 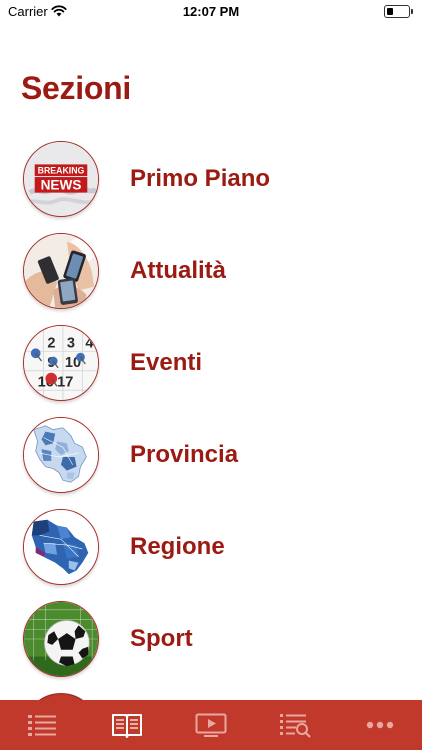 I want to click on breaking-news-thumbnail: BREAKING NEWS, so click(x=61, y=179).